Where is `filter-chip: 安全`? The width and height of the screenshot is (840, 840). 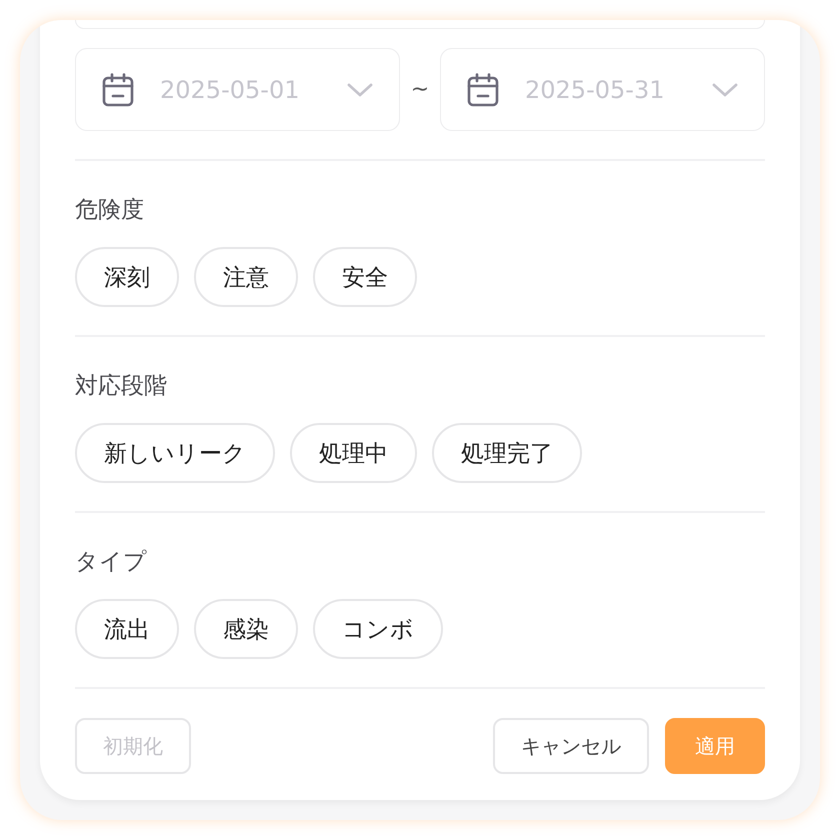
filter-chip: 安全 is located at coordinates (365, 277).